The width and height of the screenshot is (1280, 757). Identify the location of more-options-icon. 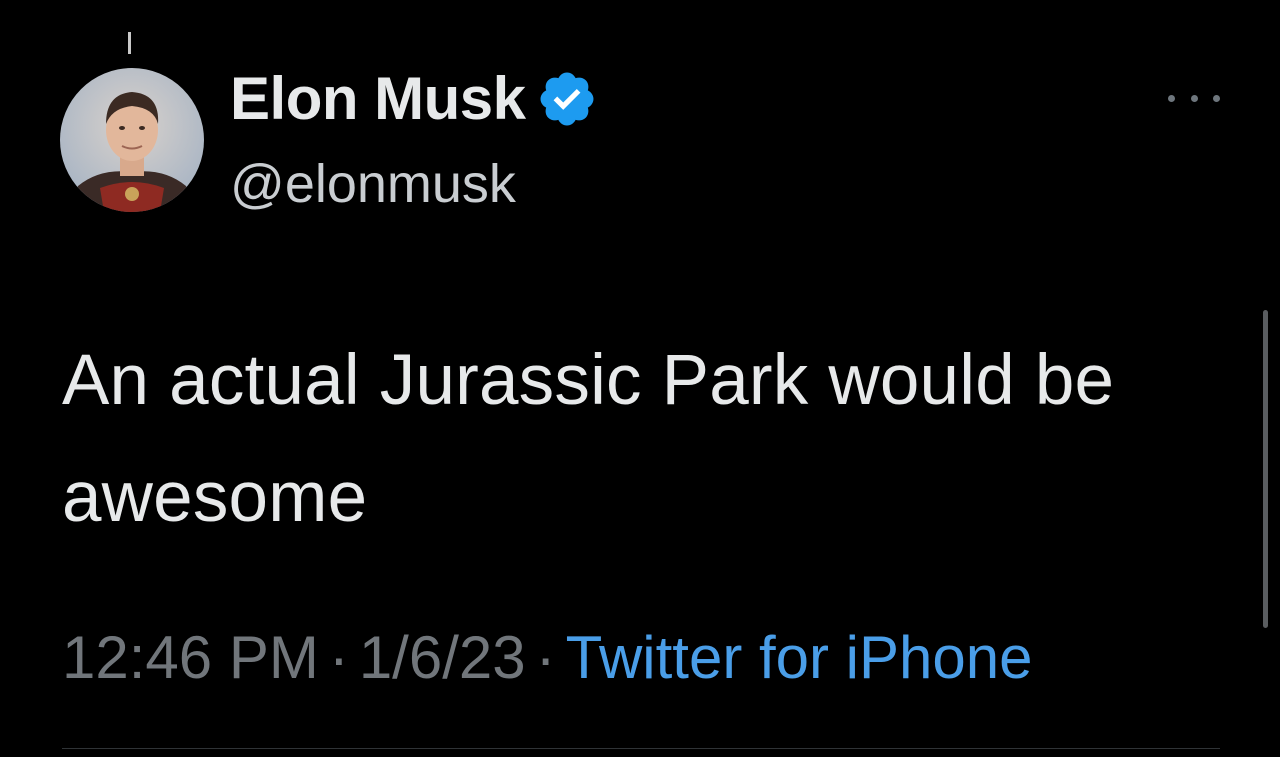
(1194, 98).